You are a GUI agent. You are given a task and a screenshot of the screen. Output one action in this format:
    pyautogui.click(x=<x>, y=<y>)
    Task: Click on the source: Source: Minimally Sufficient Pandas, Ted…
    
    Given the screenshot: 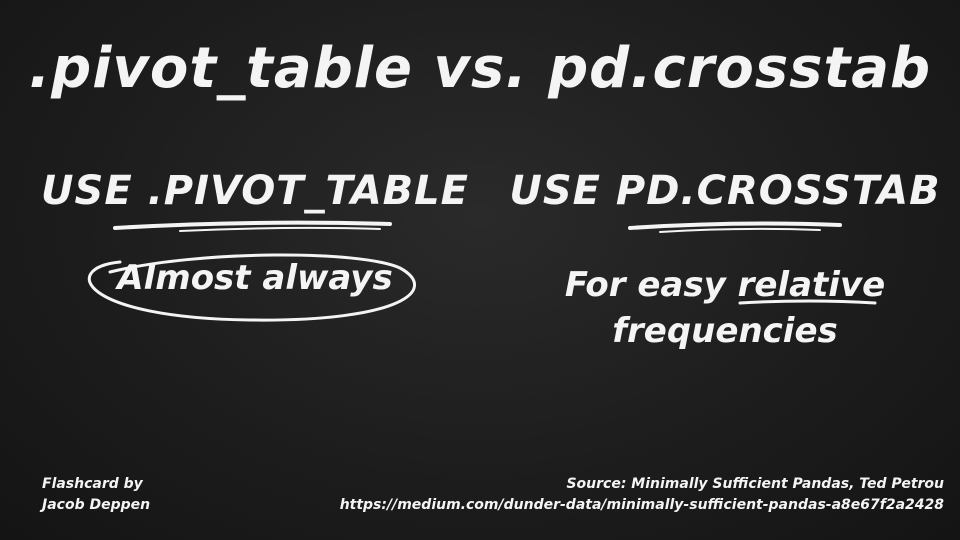 What is the action you would take?
    pyautogui.click(x=642, y=495)
    